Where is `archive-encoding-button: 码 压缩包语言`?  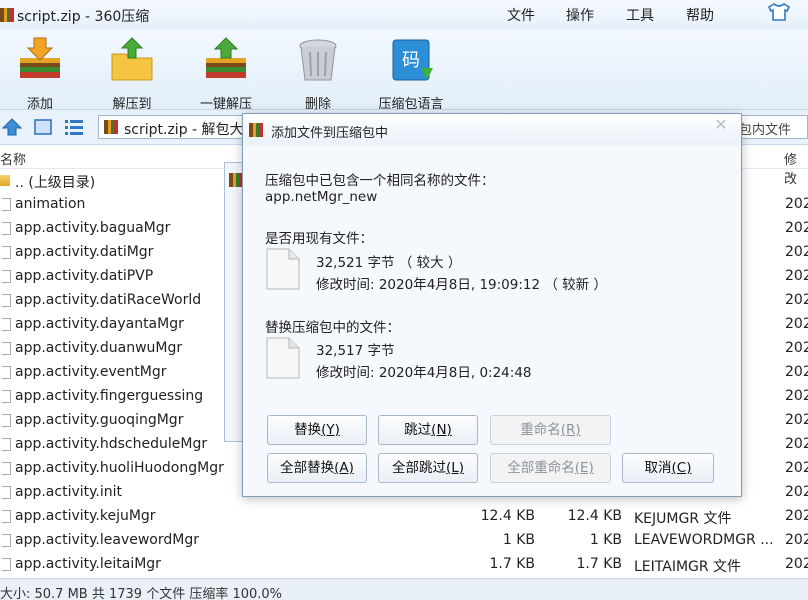
archive-encoding-button: 码 压缩包语言 is located at coordinates (411, 74).